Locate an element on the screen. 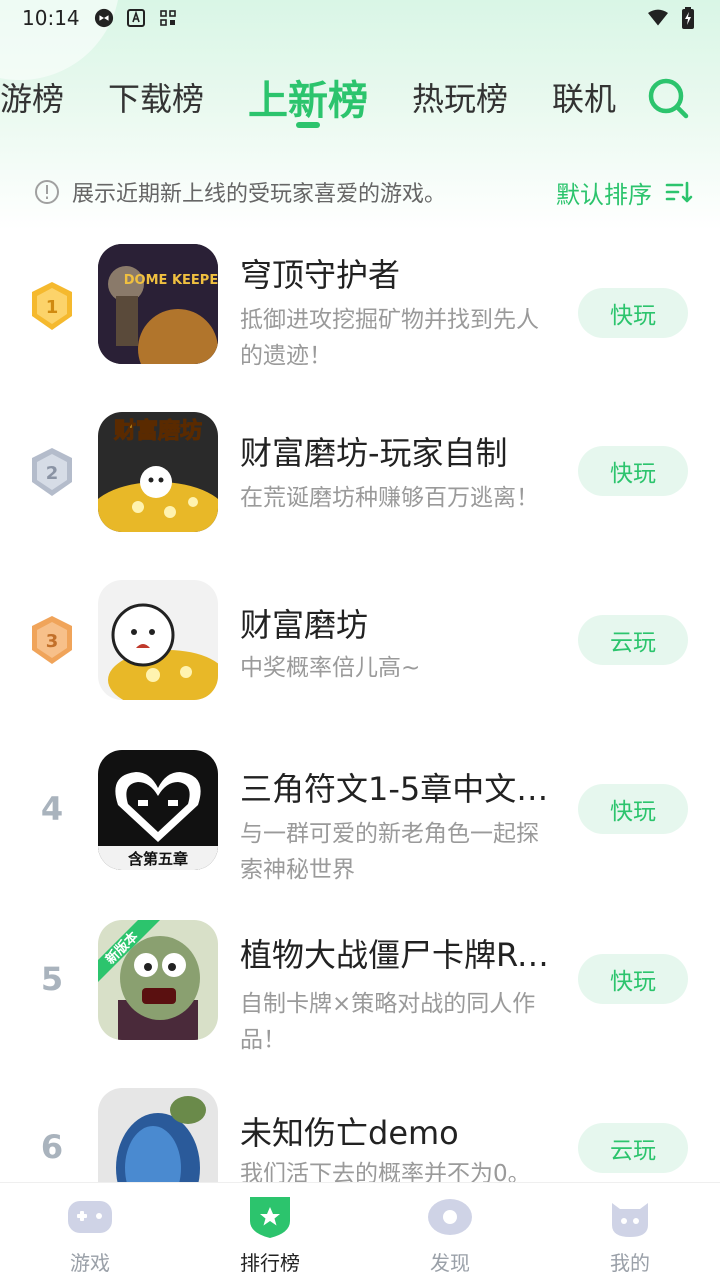 This screenshot has height=1280, width=720. rank-number: 6 is located at coordinates (52, 1147).